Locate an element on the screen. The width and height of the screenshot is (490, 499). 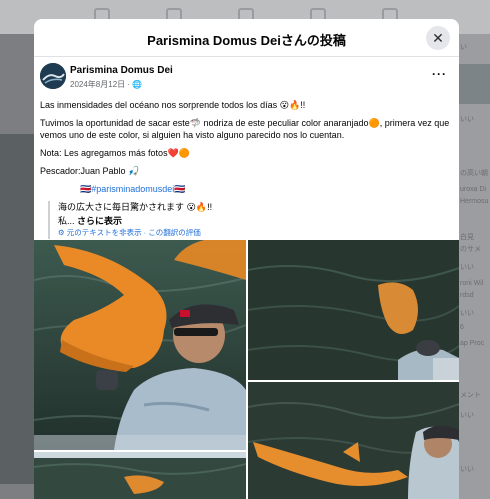
modal-header: Parismina Domus Deiさんの投稿 ✕ is located at coordinates (246, 38).